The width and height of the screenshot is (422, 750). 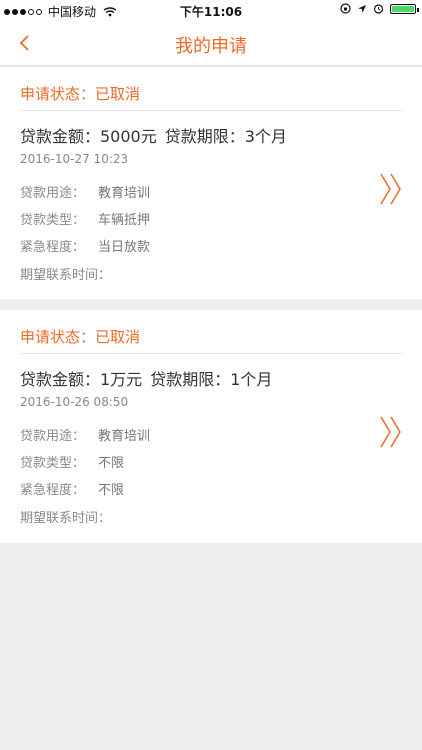 I want to click on loan-term: 贷款期限：3个月, so click(x=225, y=136).